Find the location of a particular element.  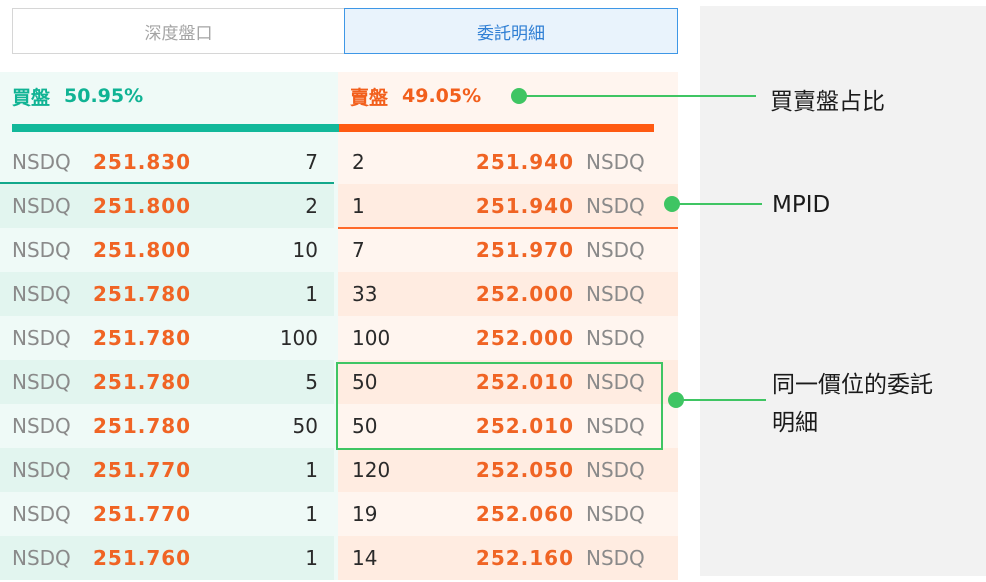

bid-ratio: 買盤 50.95% is located at coordinates (77, 96).